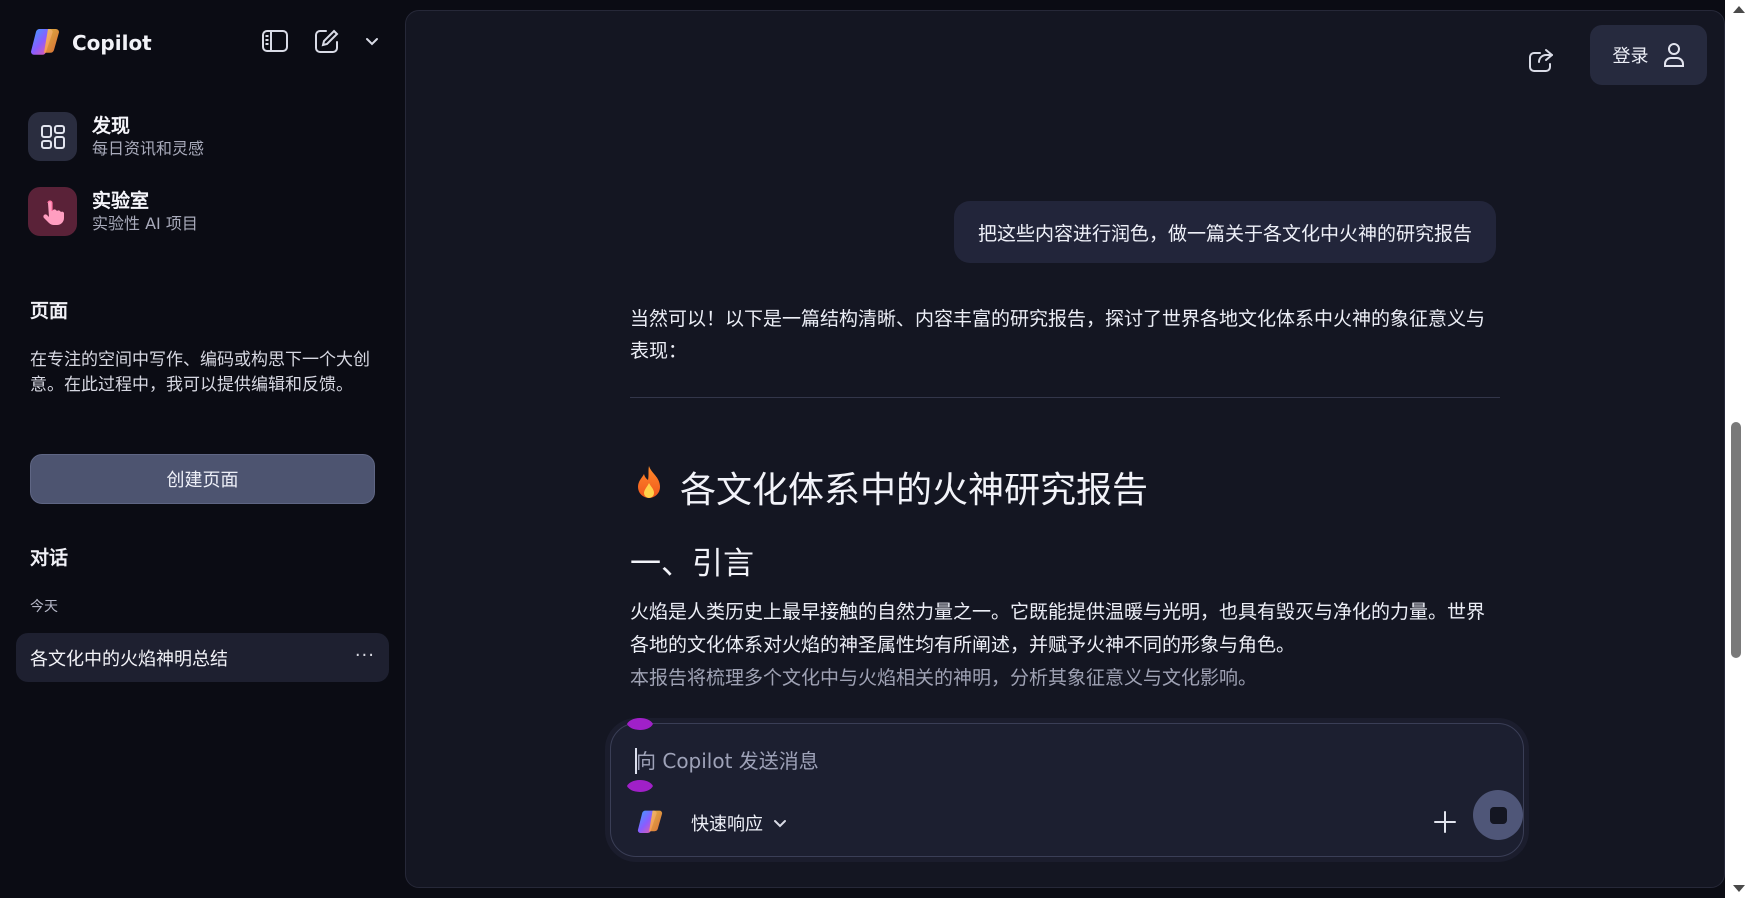 Image resolution: width=1753 pixels, height=898 pixels. I want to click on share-icon, so click(1541, 60).